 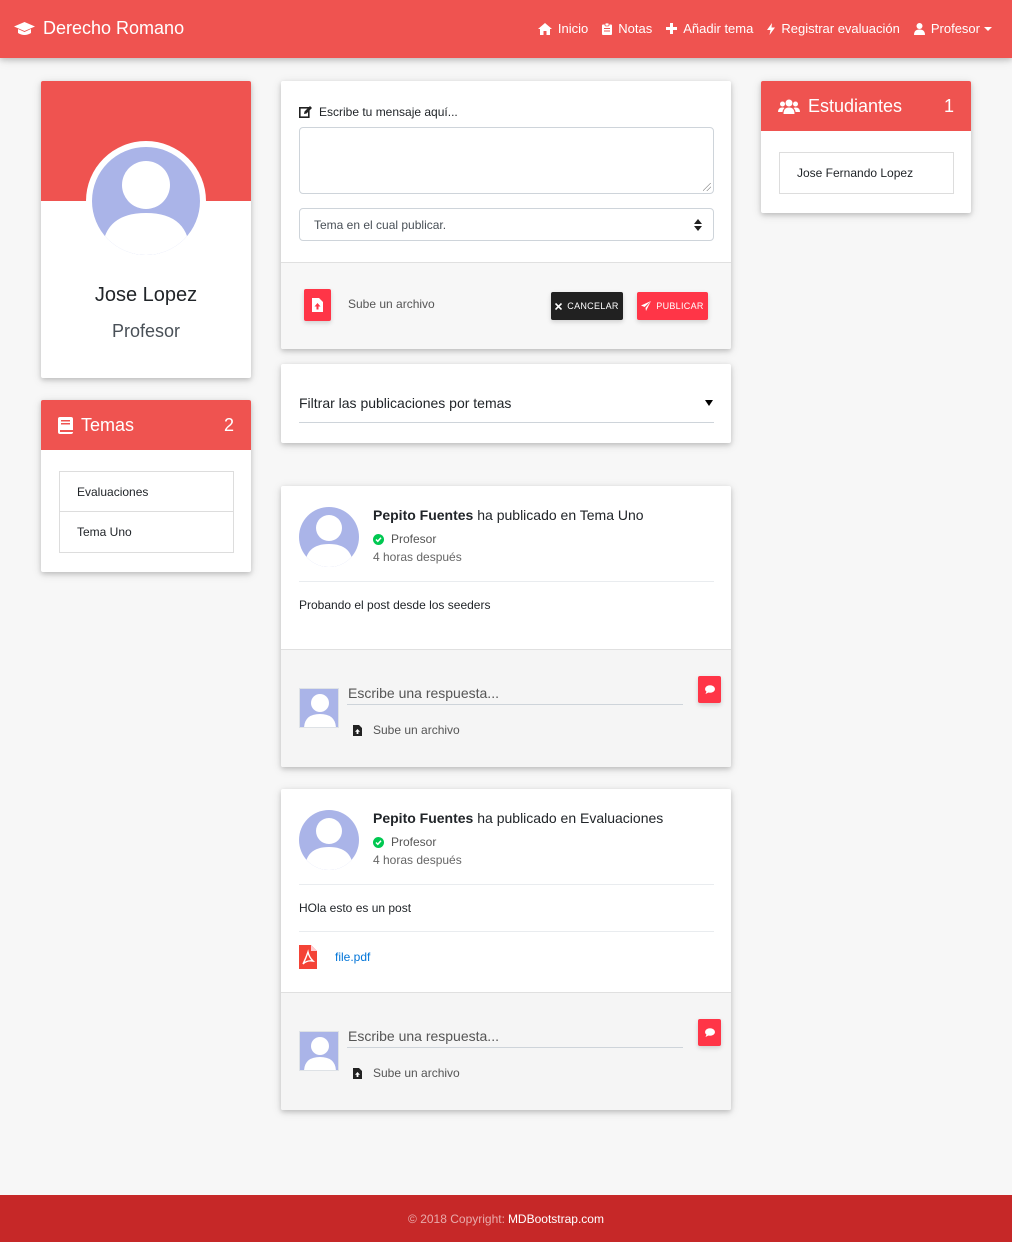 I want to click on home-icon, so click(x=544, y=28).